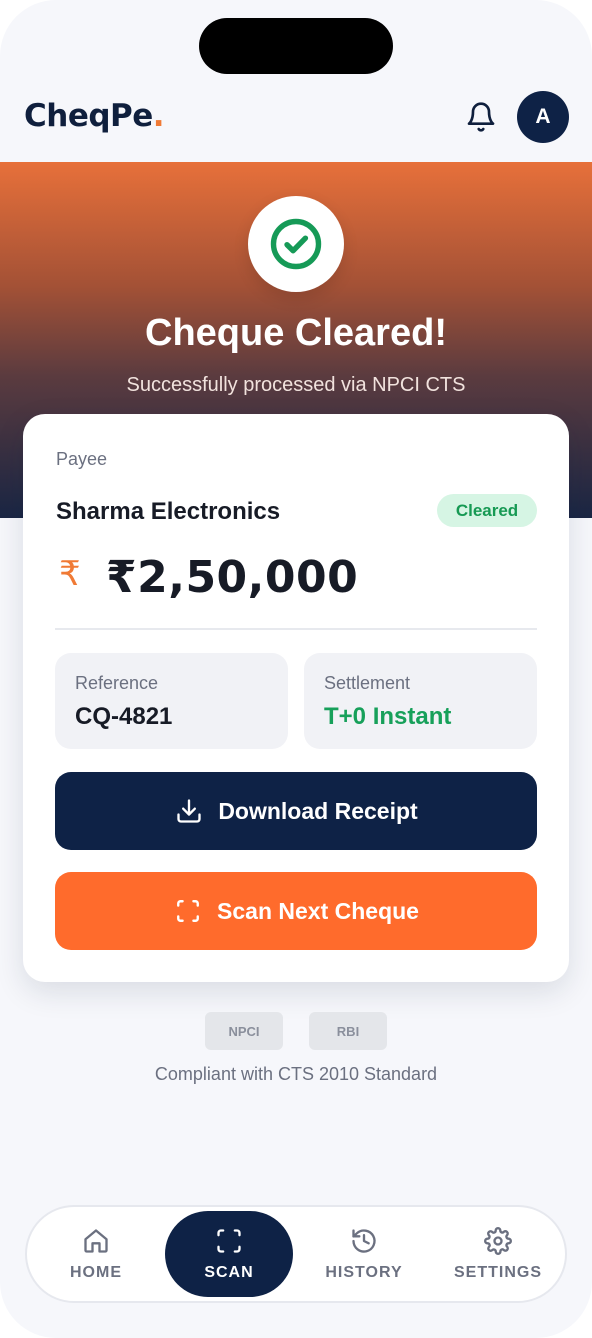 Image resolution: width=592 pixels, height=1338 pixels. Describe the element at coordinates (168, 511) in the screenshot. I see `payee-name: Sharma Electronics` at that location.